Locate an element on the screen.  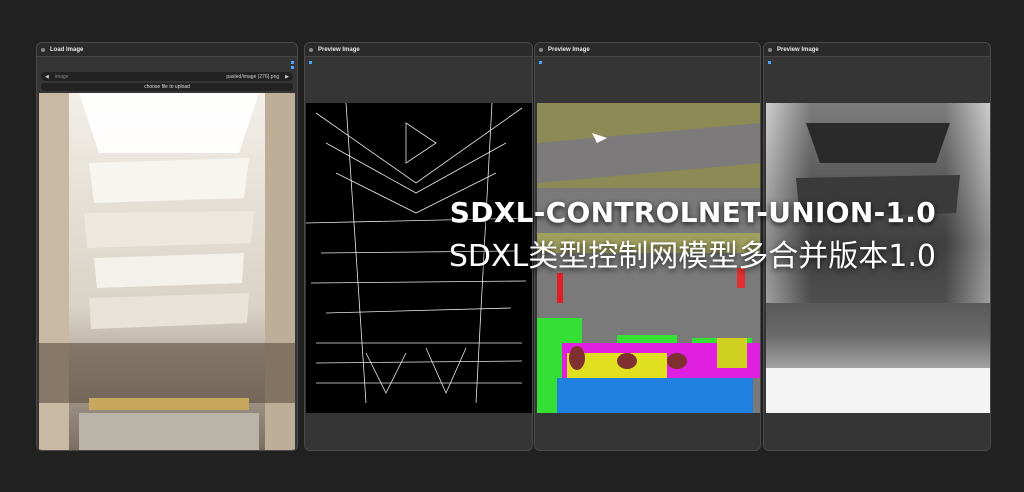
node-id: #12 is located at coordinates (284, 42).